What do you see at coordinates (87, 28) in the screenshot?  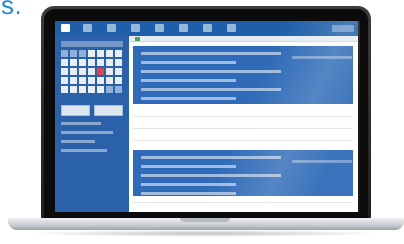 I see `list-icon` at bounding box center [87, 28].